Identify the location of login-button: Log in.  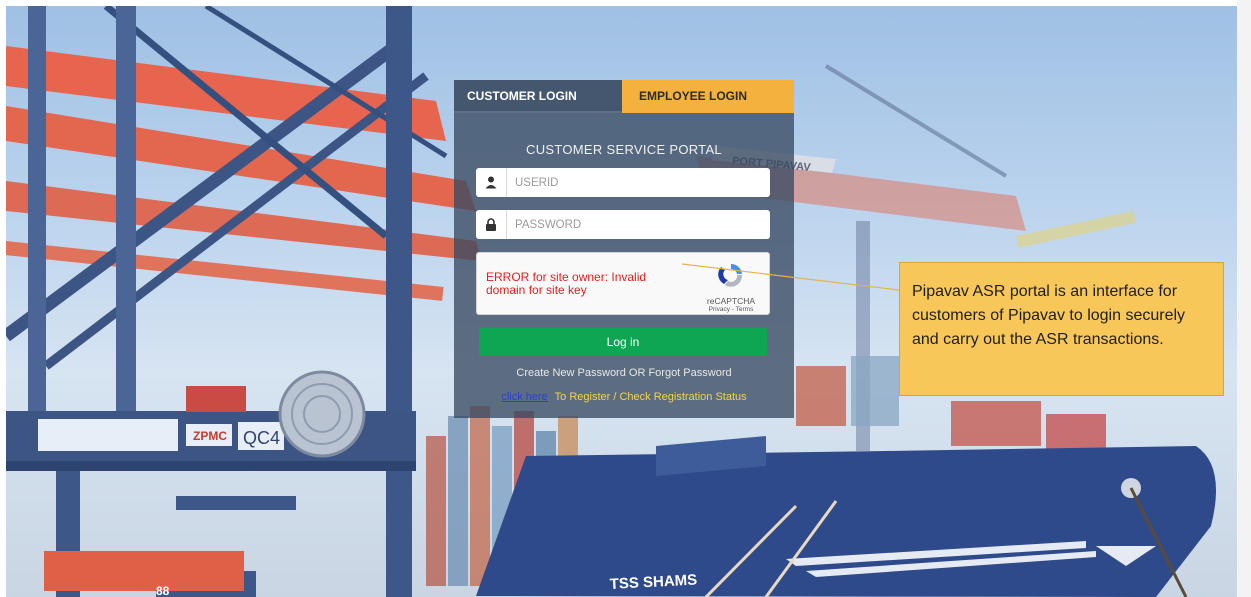
(623, 342).